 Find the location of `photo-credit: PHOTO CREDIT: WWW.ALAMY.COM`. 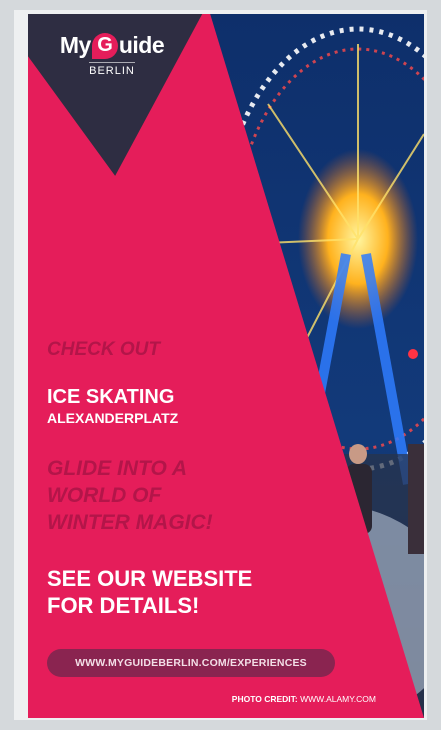

photo-credit: PHOTO CREDIT: WWW.ALAMY.COM is located at coordinates (304, 699).